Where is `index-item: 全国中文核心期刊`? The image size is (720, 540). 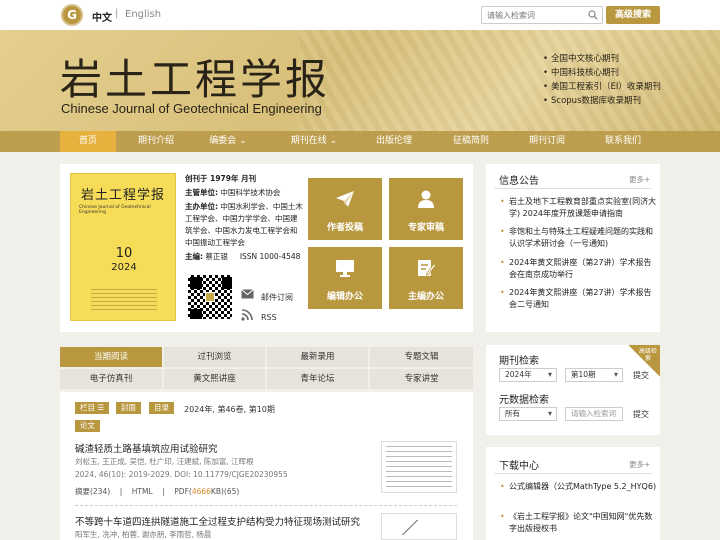 index-item: 全国中文核心期刊 is located at coordinates (602, 59).